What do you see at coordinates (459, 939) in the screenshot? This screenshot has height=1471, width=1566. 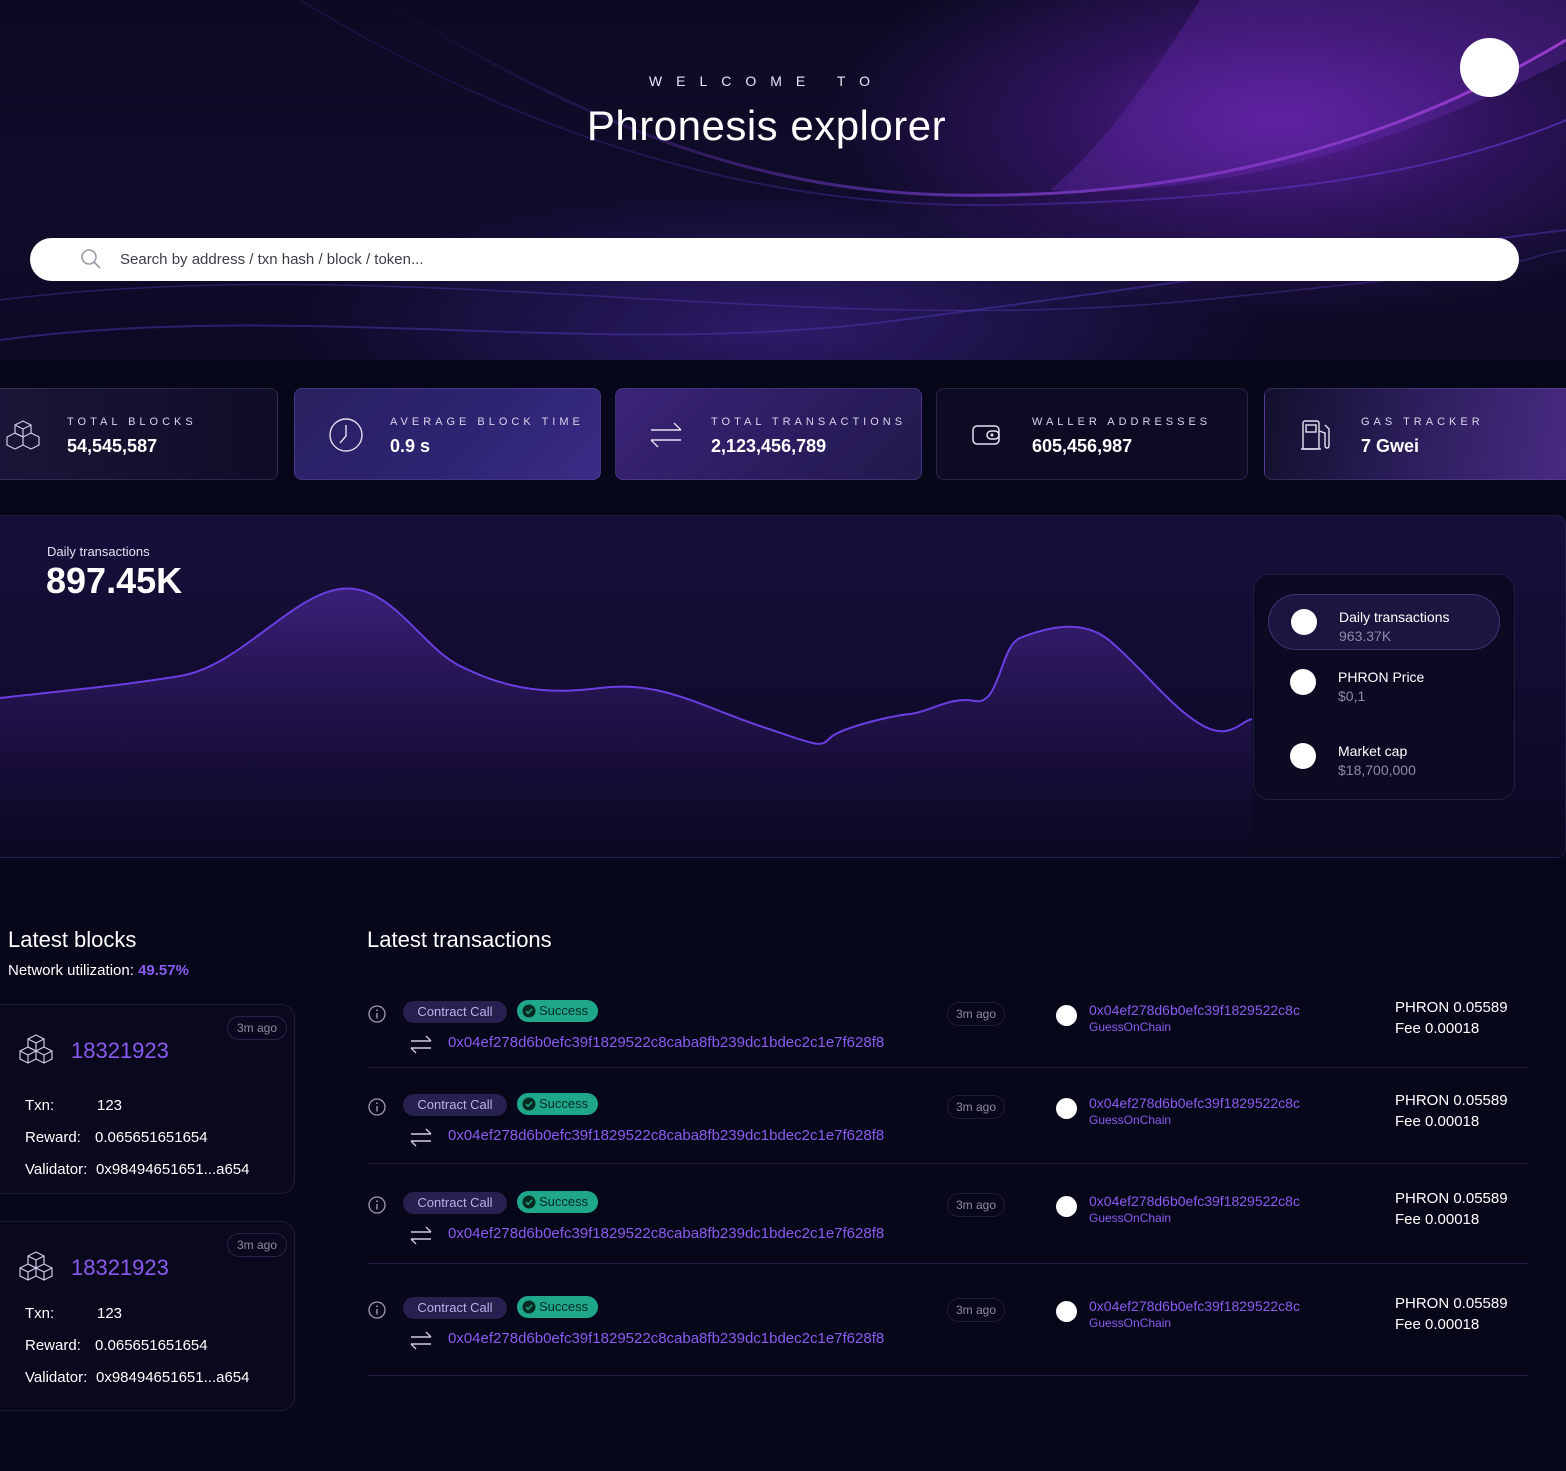 I see `latest-transactions-title: Latest transactions` at bounding box center [459, 939].